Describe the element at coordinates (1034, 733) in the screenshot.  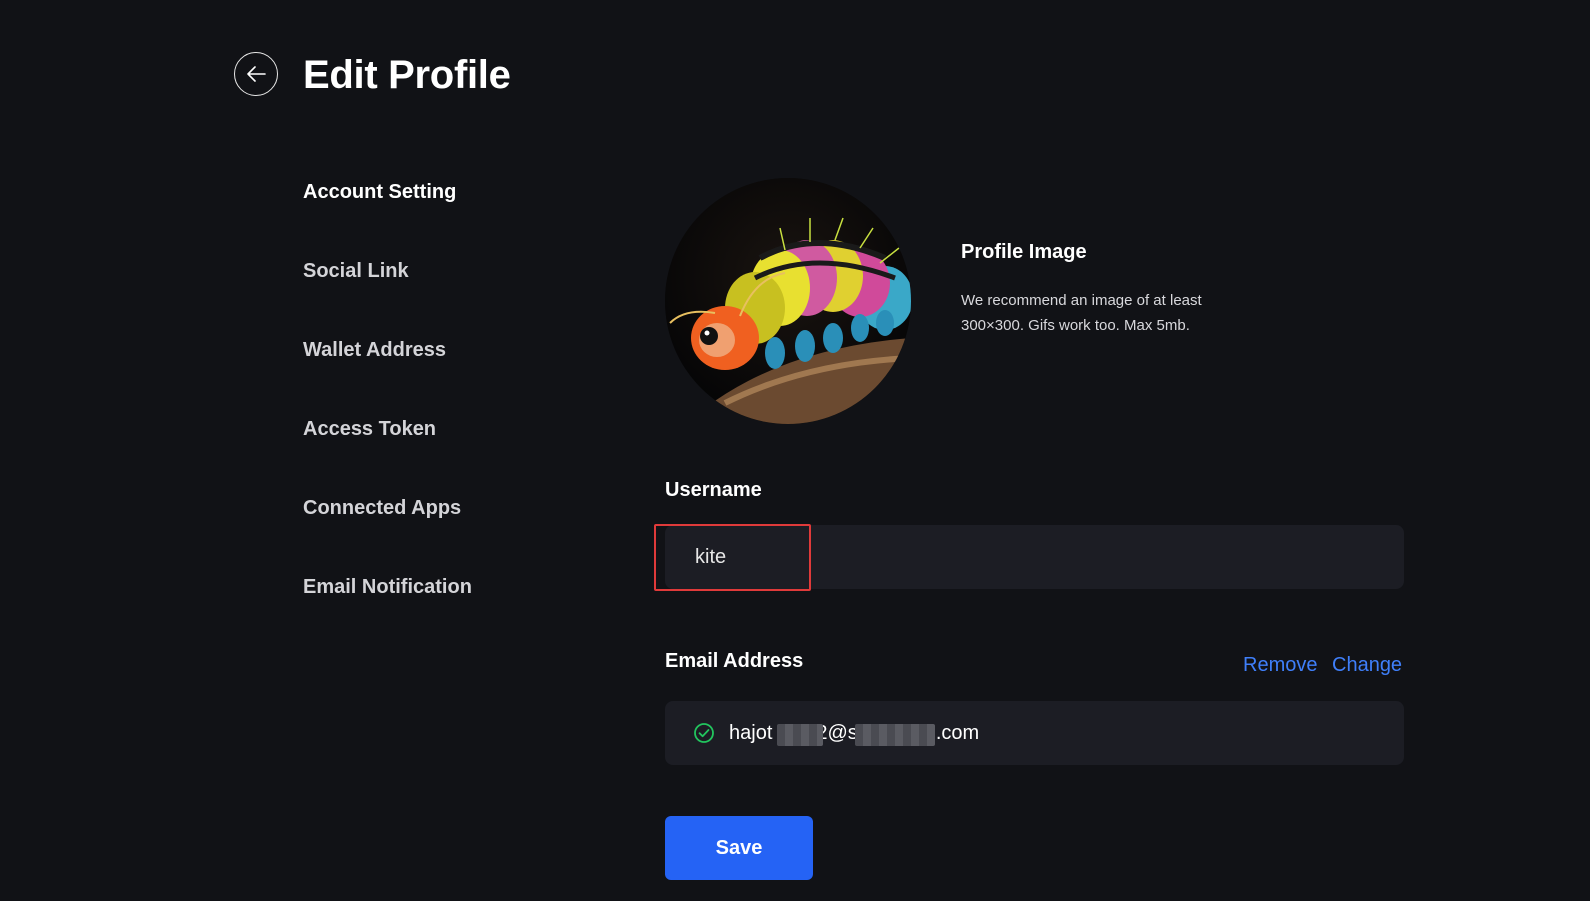
I see `email-field: hajot 2@s .com` at that location.